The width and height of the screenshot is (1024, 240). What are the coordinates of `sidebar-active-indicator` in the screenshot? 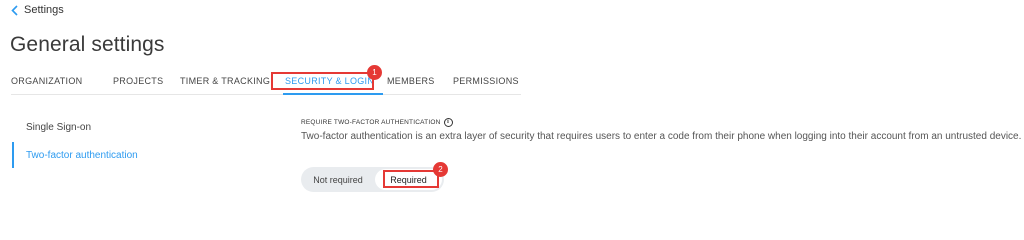 It's located at (13, 155).